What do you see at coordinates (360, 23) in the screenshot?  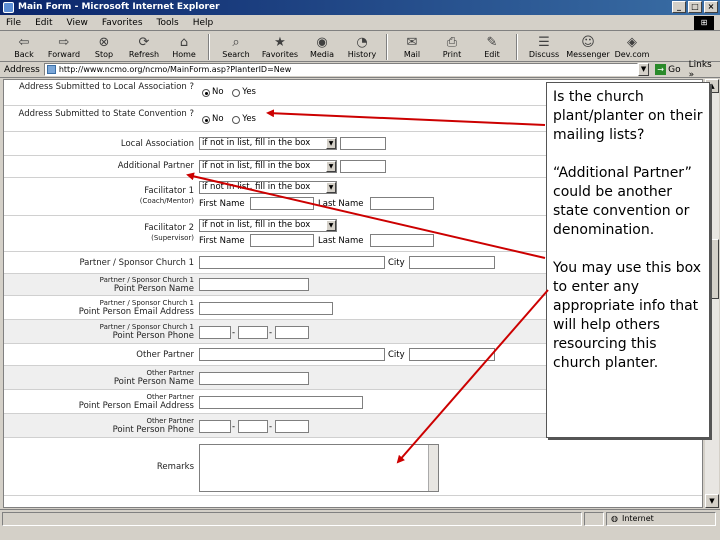 I see `menu-bar: File Edit View Favorites Tools Help ⊞` at bounding box center [360, 23].